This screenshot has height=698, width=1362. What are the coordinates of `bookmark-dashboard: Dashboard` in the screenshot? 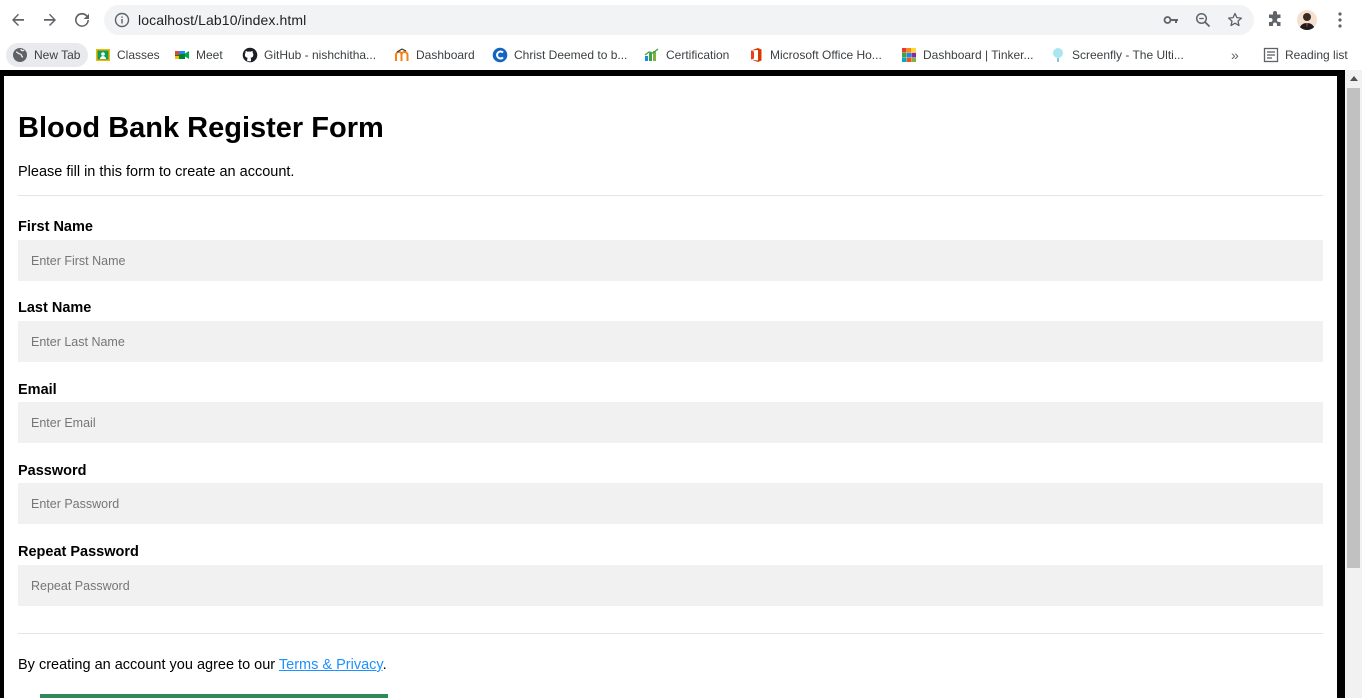 It's located at (434, 55).